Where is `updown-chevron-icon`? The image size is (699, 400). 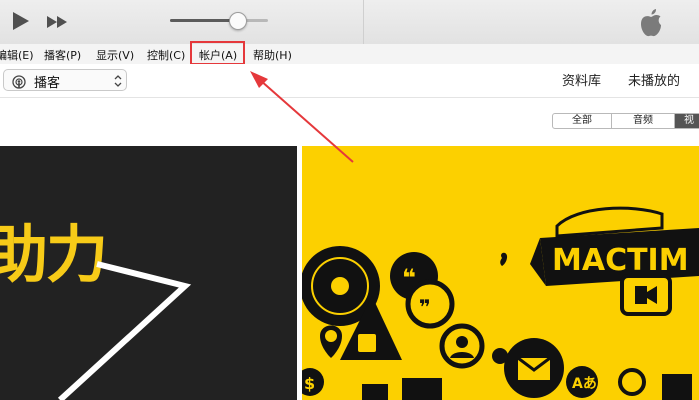 updown-chevron-icon is located at coordinates (118, 82).